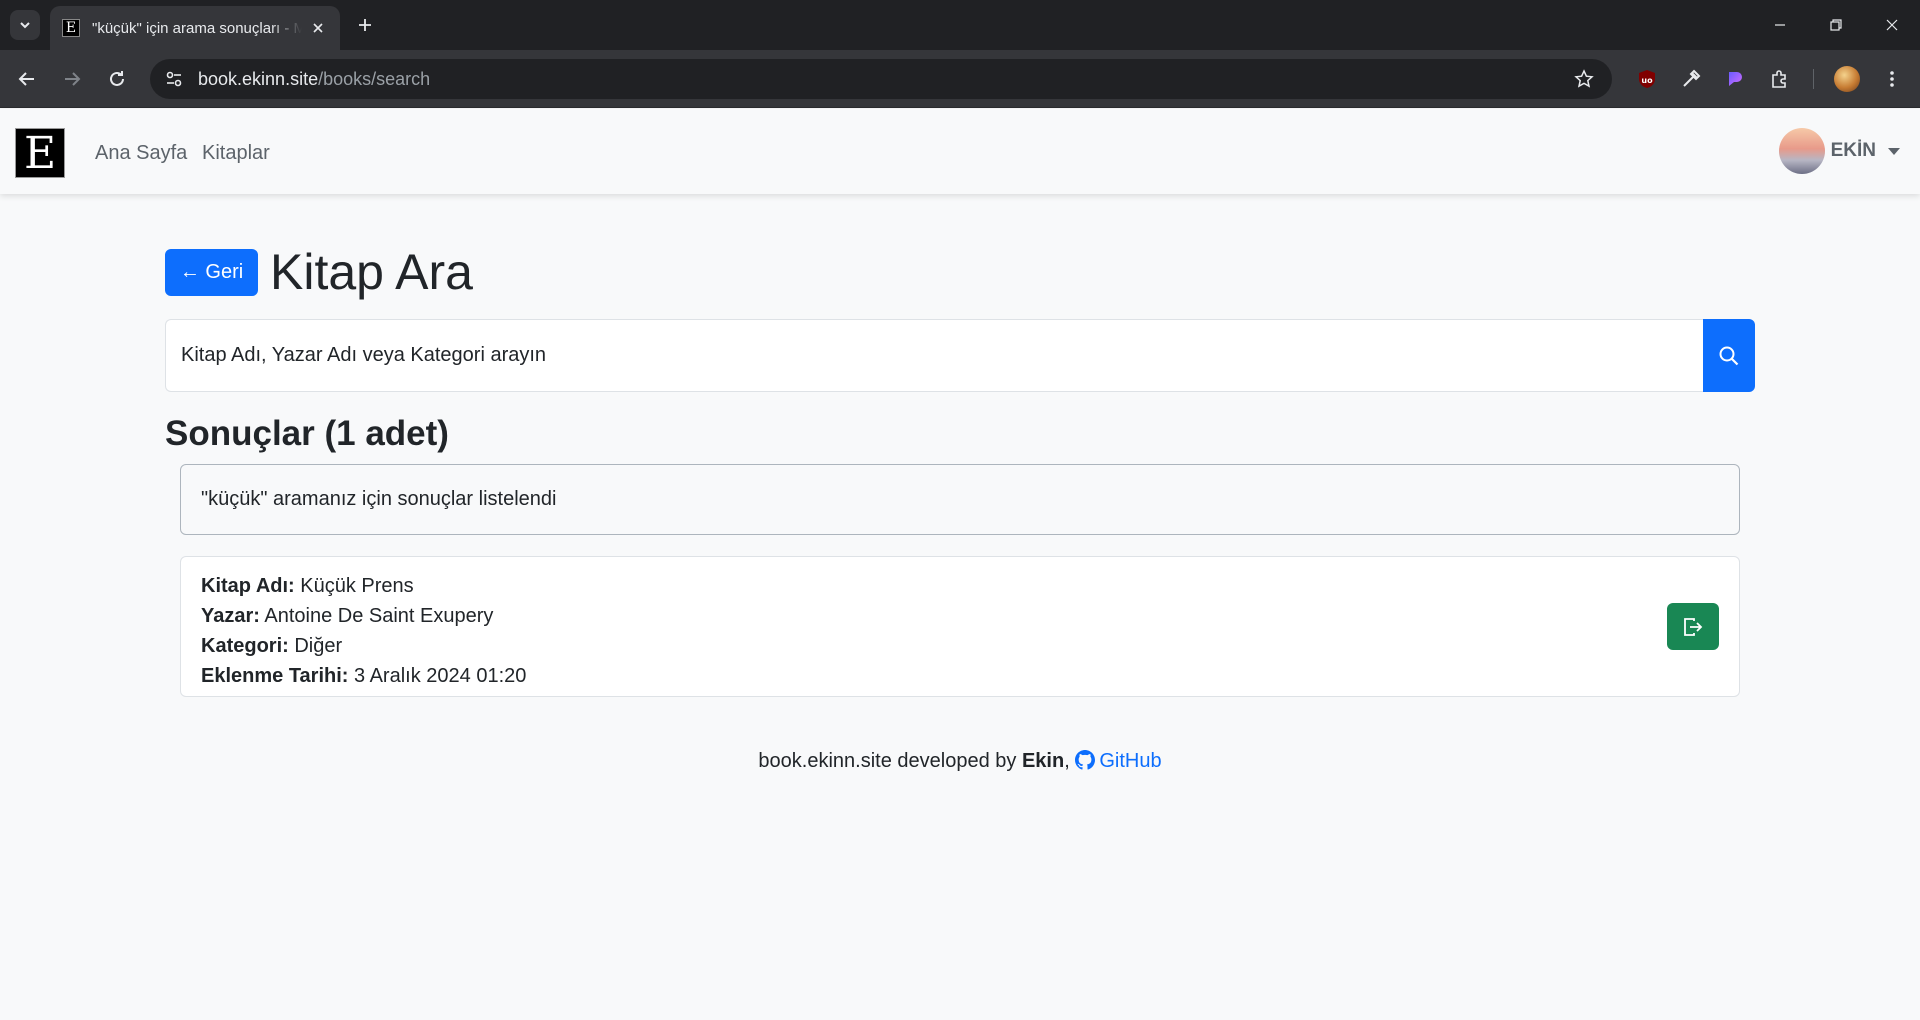 This screenshot has width=1920, height=1020. Describe the element at coordinates (236, 153) in the screenshot. I see `nav-link-books: Kitaplar` at that location.